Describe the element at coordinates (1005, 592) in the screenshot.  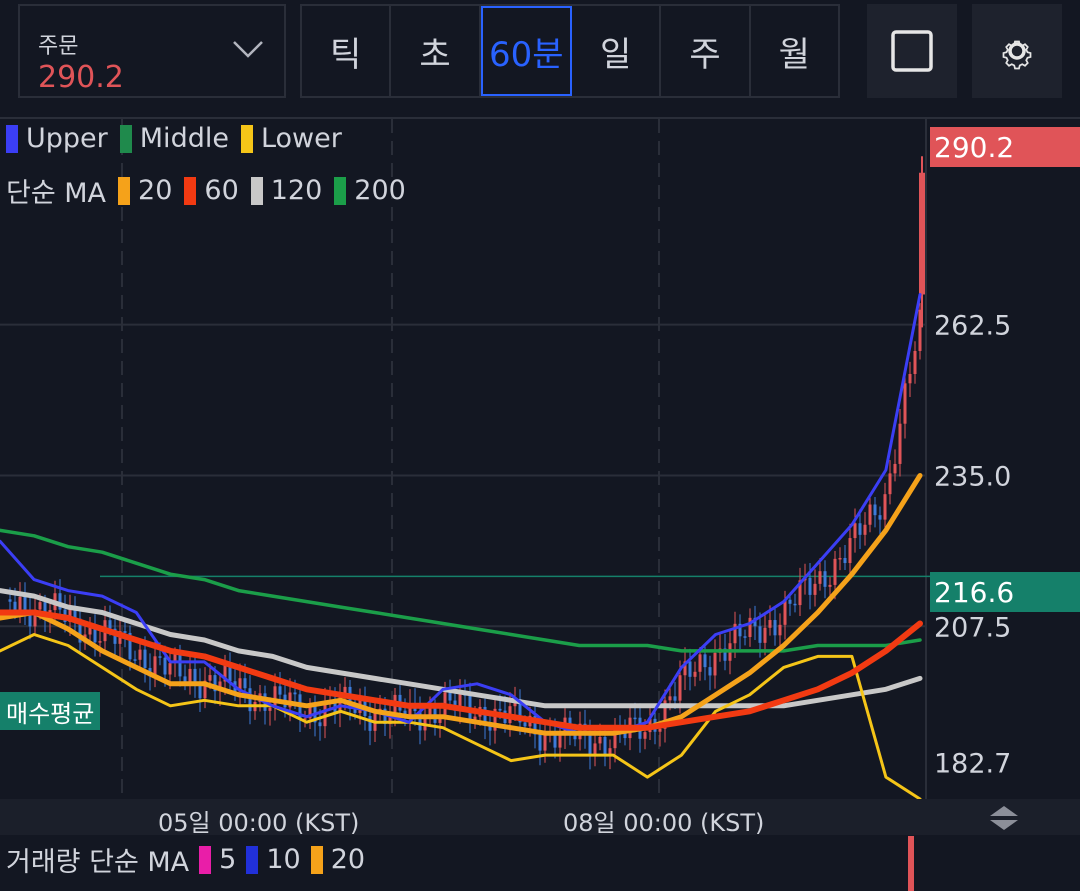
I see `avg-price-tag: 216.6` at that location.